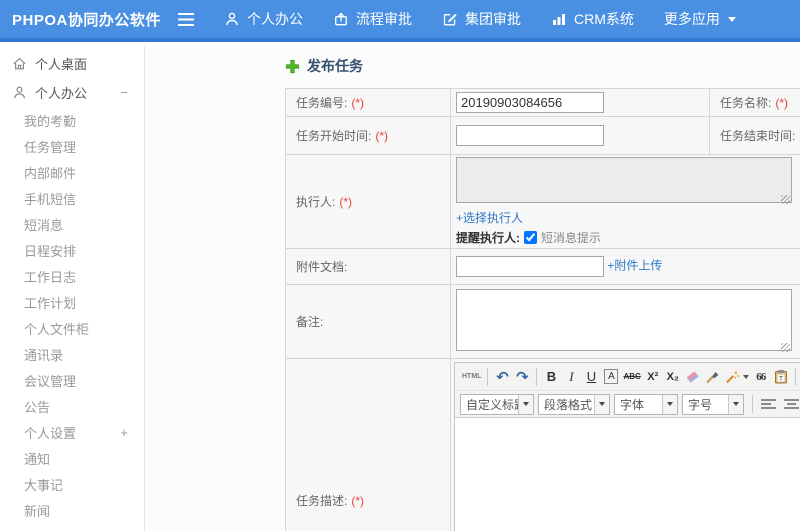 Image resolution: width=800 pixels, height=531 pixels. What do you see at coordinates (72, 354) in the screenshot?
I see `sidebar-item-contacts: 通讯录` at bounding box center [72, 354].